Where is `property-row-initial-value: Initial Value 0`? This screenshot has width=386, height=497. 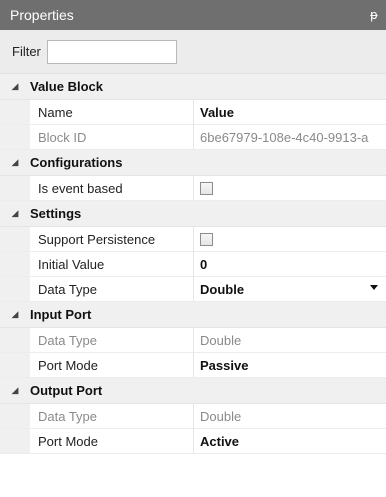 property-row-initial-value: Initial Value 0 is located at coordinates (193, 264).